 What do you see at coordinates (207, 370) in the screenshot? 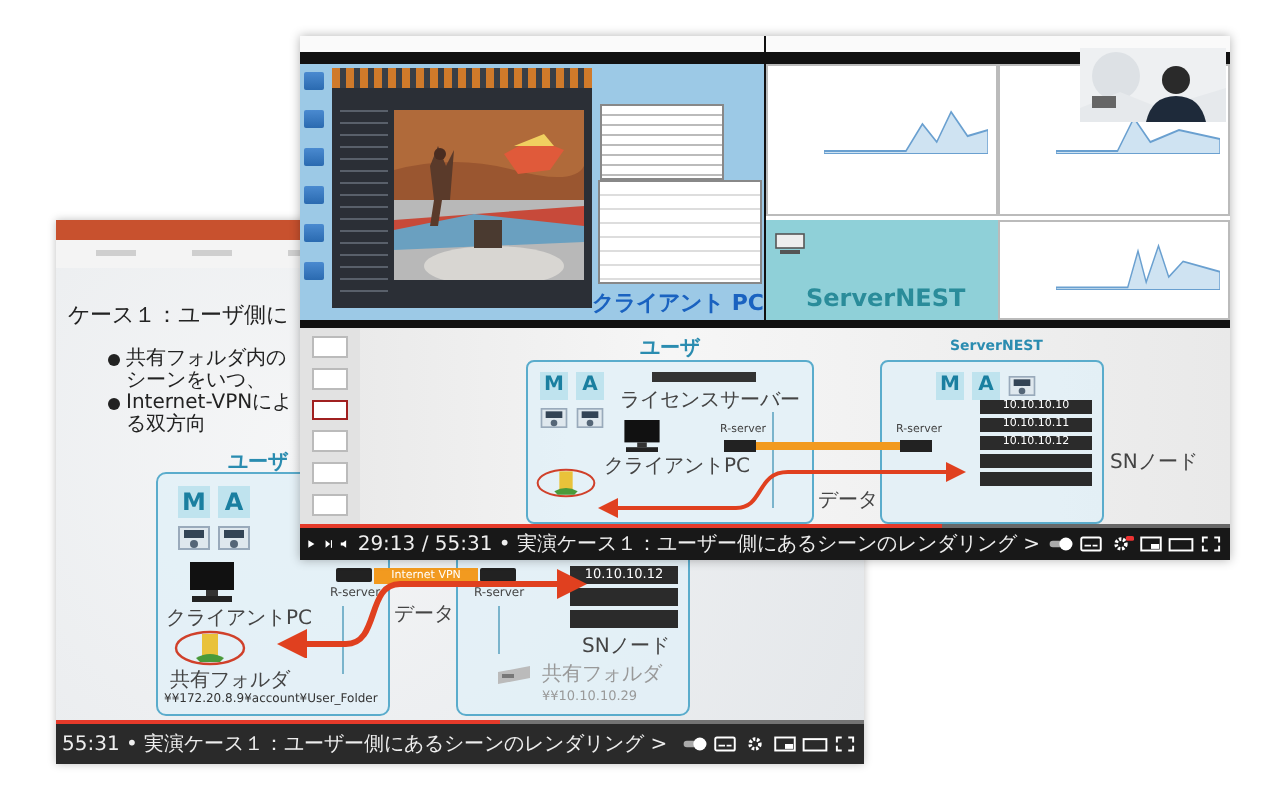
I see `bullet-text: 共有フォルダ内のシーンをいつ、` at bounding box center [207, 370].